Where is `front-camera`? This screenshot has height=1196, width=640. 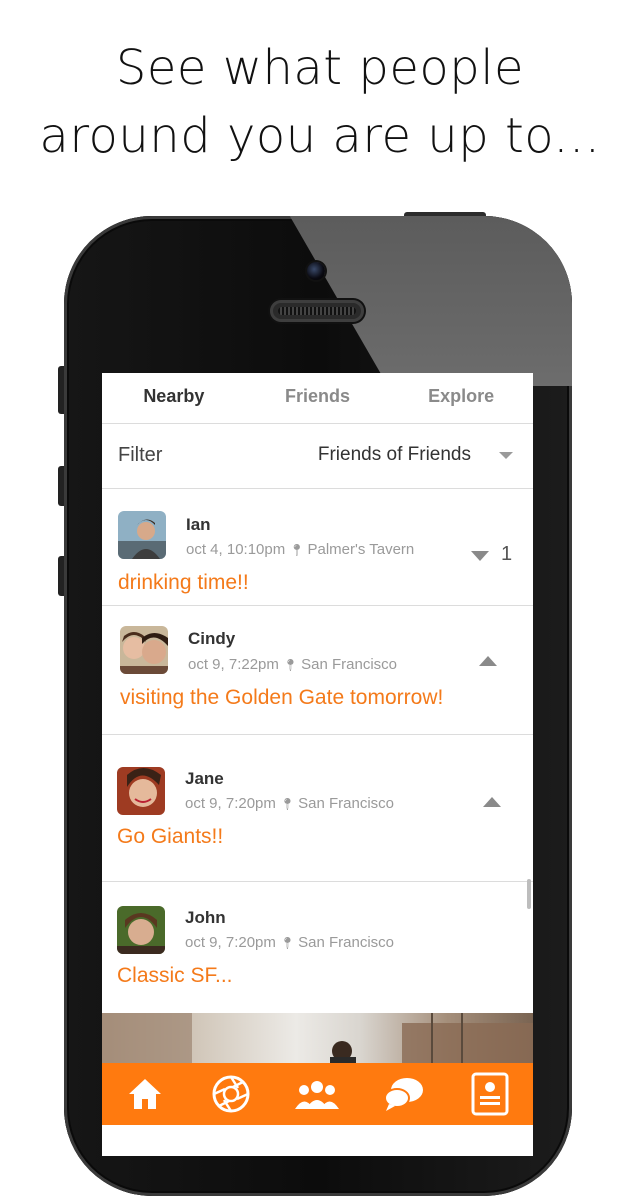
front-camera is located at coordinates (316, 271).